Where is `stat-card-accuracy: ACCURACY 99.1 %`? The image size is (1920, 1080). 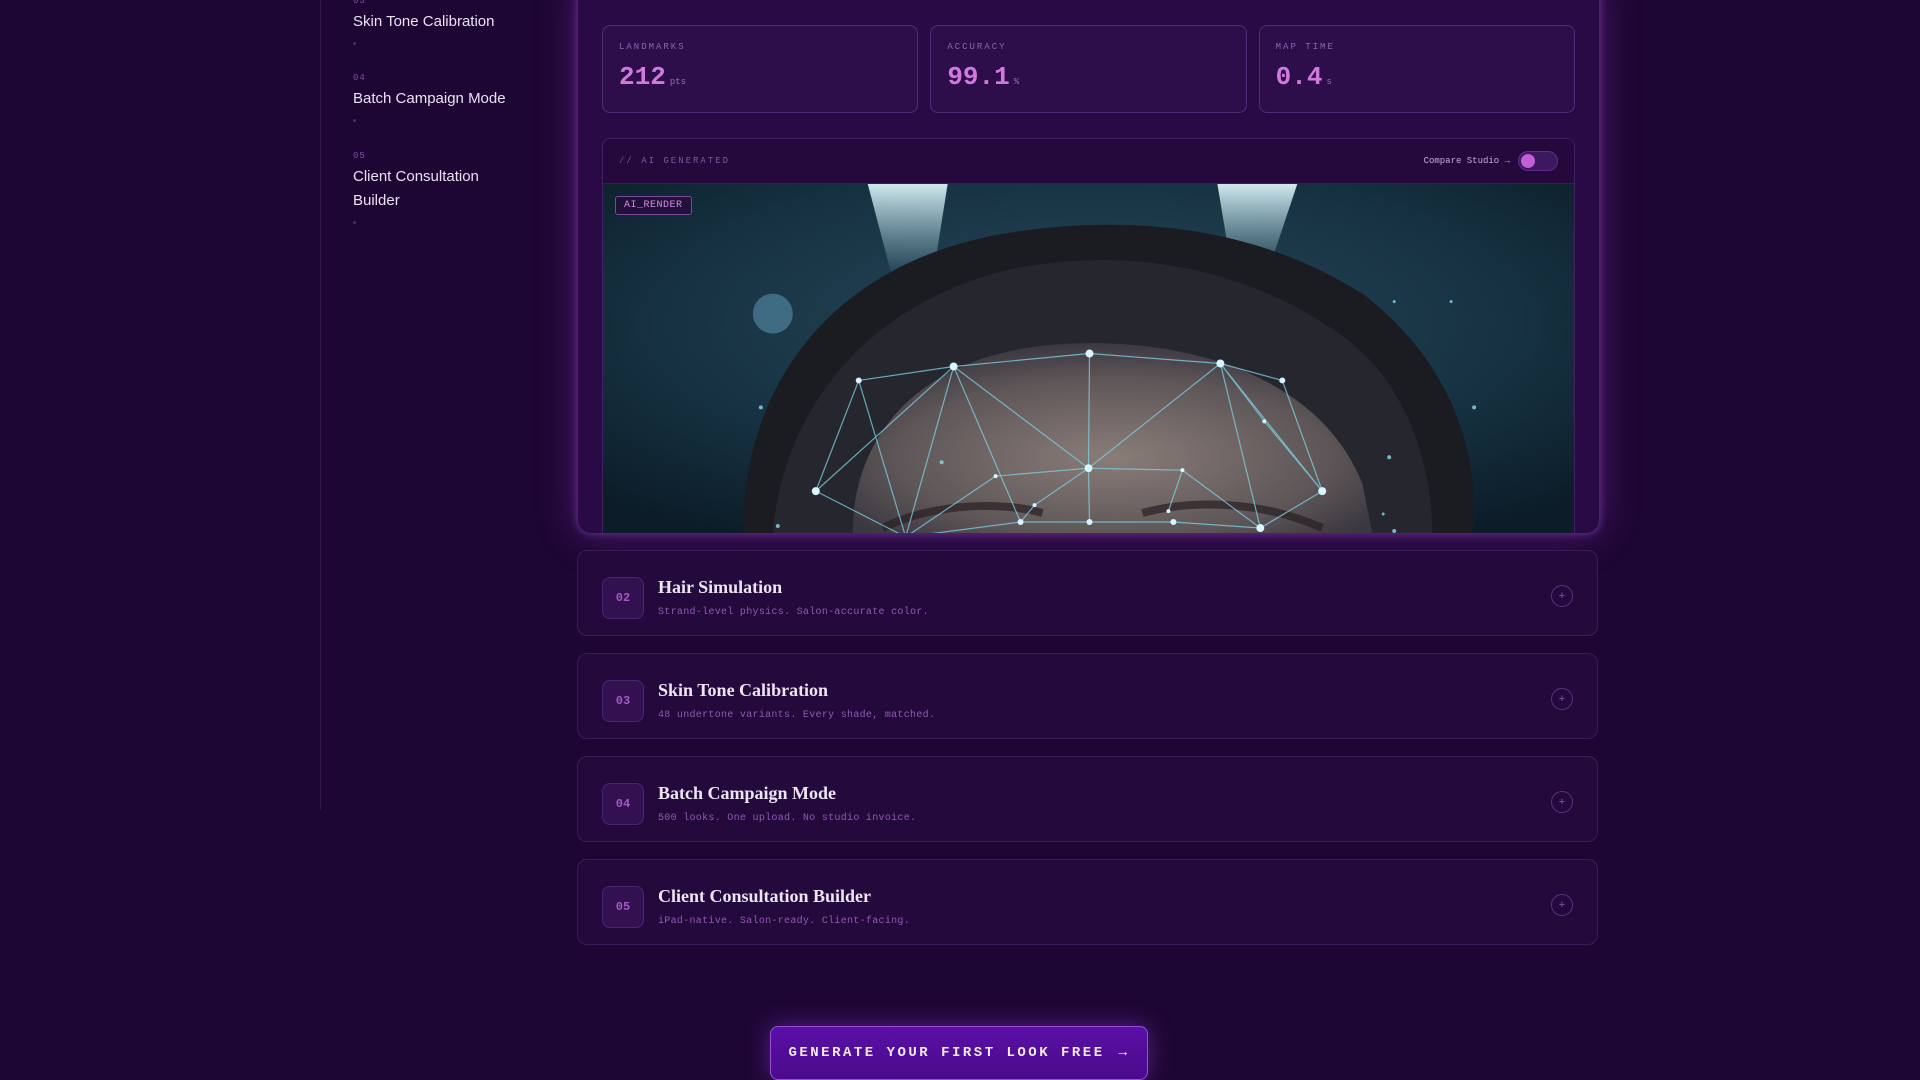
stat-card-accuracy: ACCURACY 99.1 % is located at coordinates (1088, 69).